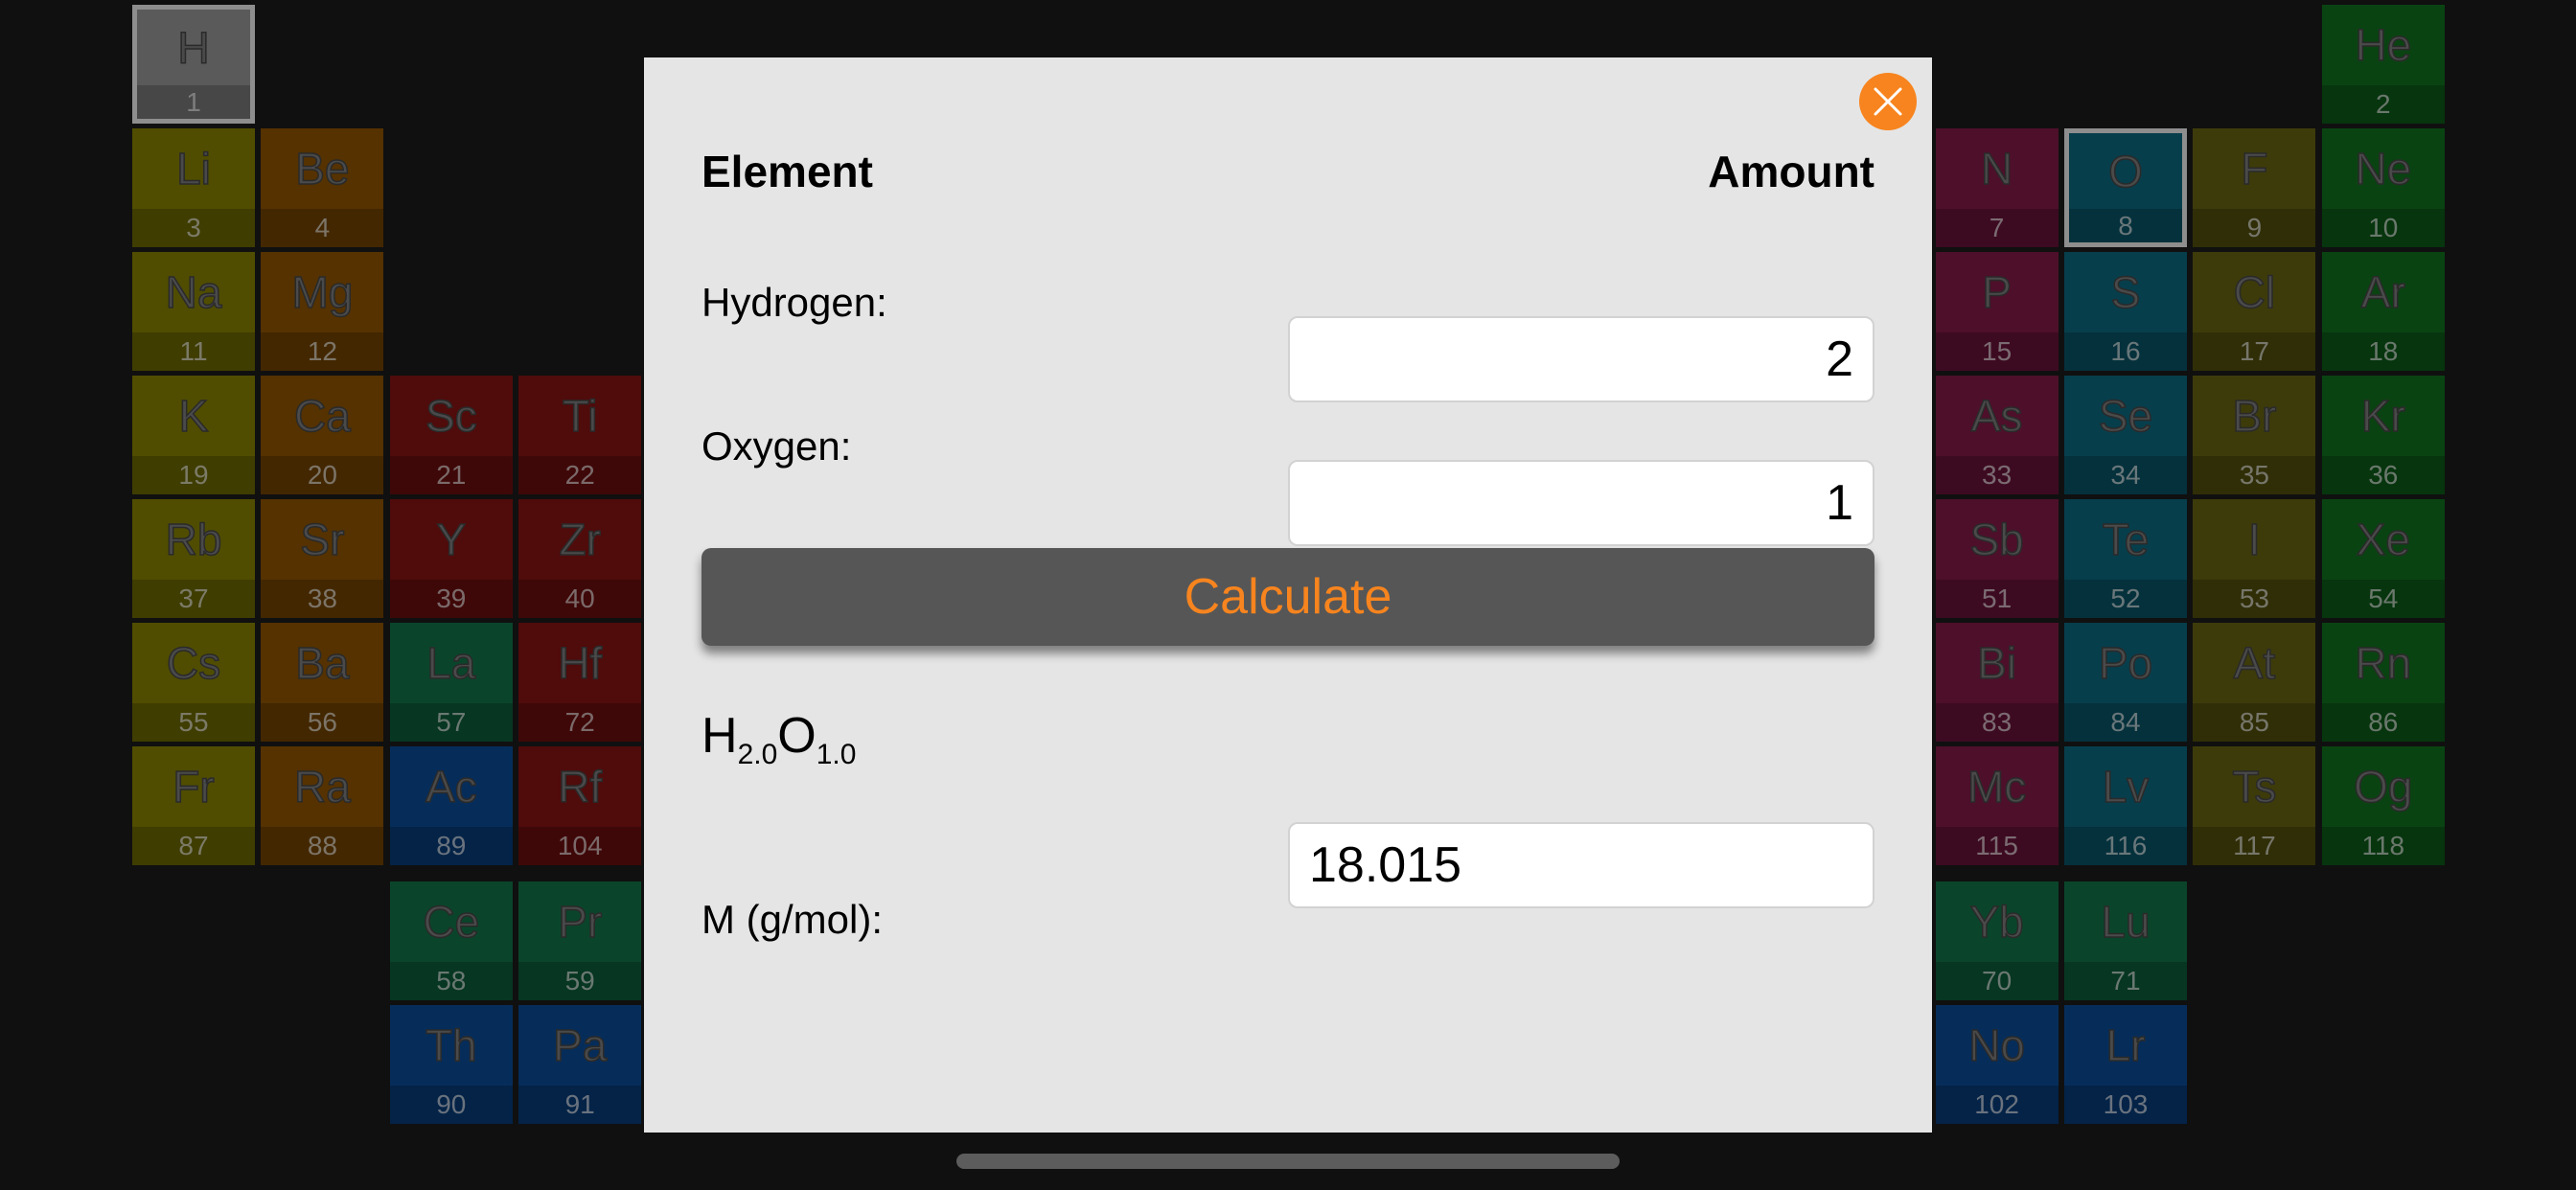 The width and height of the screenshot is (2576, 1190). Describe the element at coordinates (580, 599) in the screenshot. I see `atomic-number: 40` at that location.